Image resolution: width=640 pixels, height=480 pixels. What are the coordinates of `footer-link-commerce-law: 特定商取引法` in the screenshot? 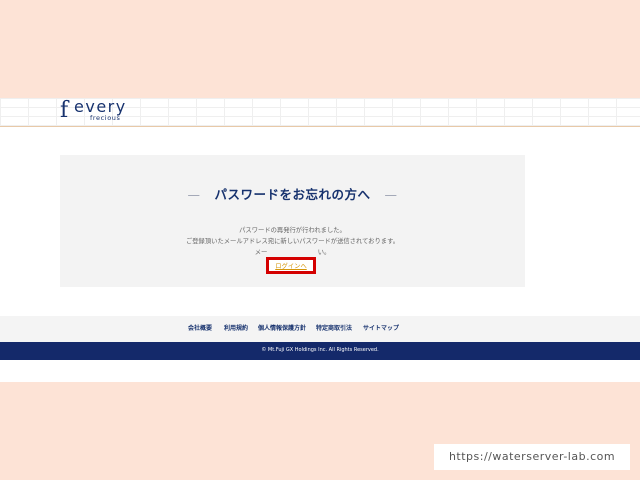 It's located at (334, 329).